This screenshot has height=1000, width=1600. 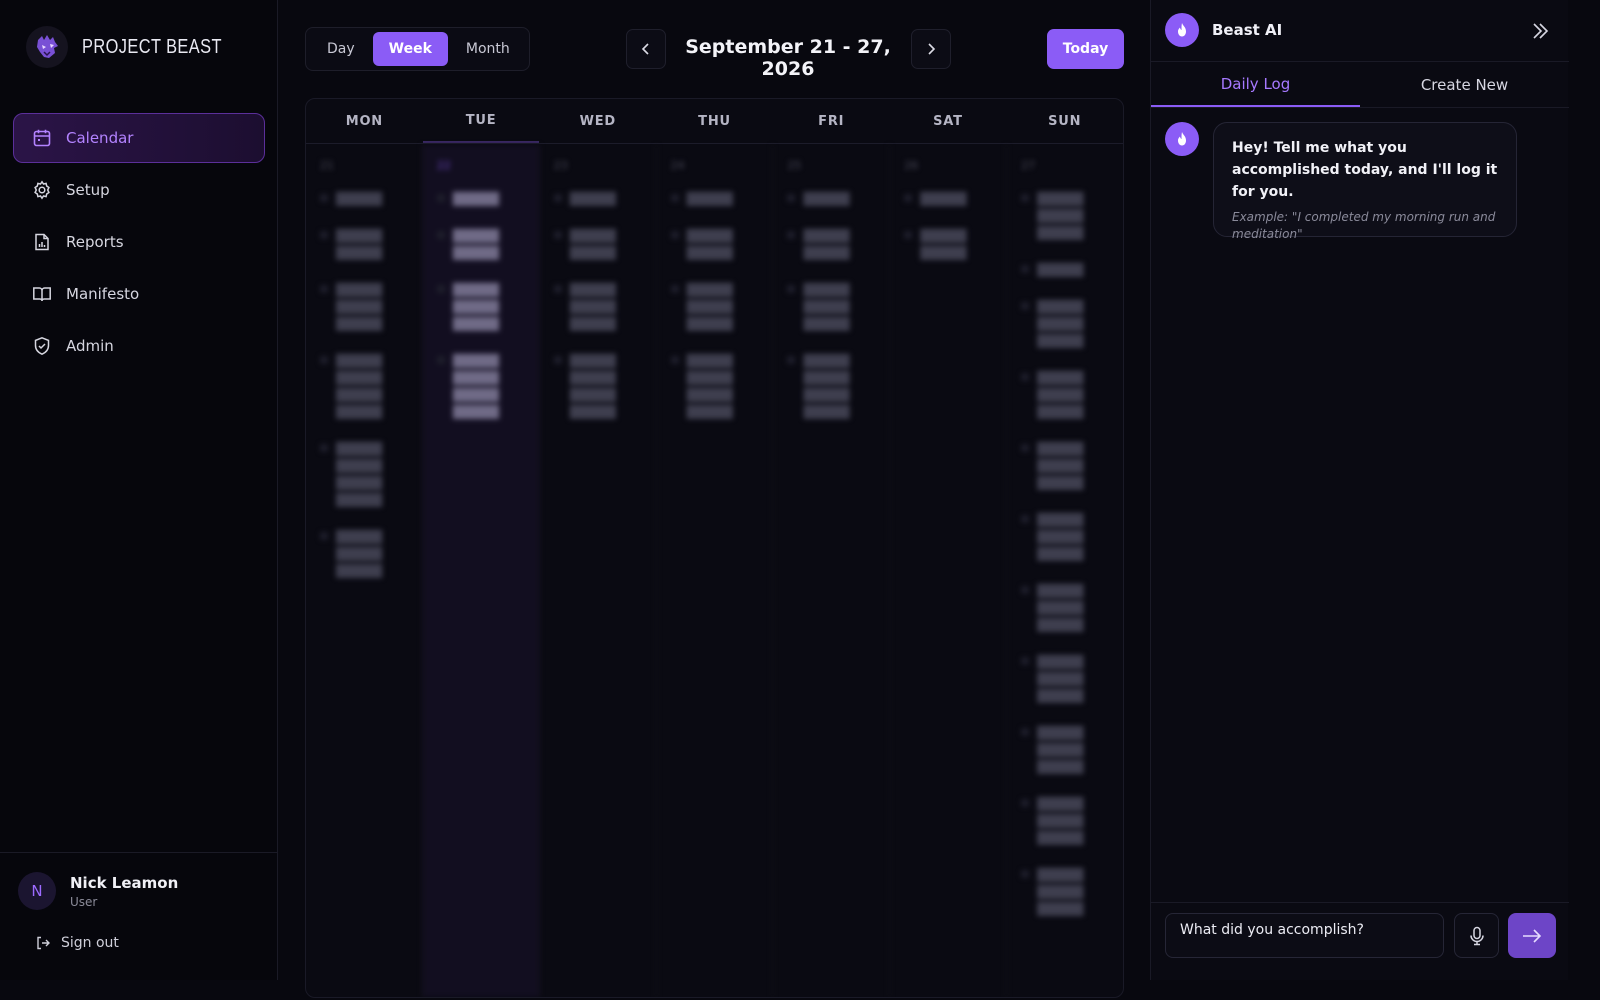 I want to click on sidebar-item-label: Setup, so click(x=88, y=190).